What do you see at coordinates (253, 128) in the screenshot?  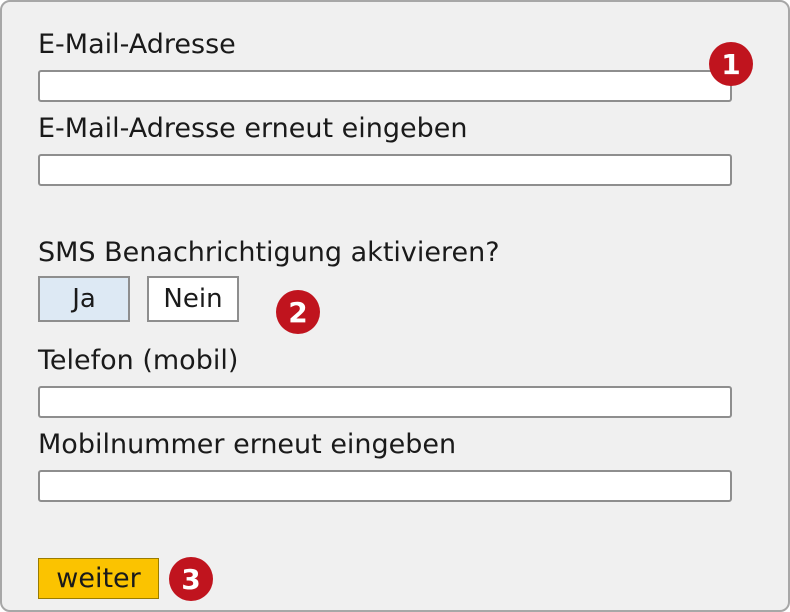 I see `email-confirm-label: E-Mail-Adresse erneut eingeben` at bounding box center [253, 128].